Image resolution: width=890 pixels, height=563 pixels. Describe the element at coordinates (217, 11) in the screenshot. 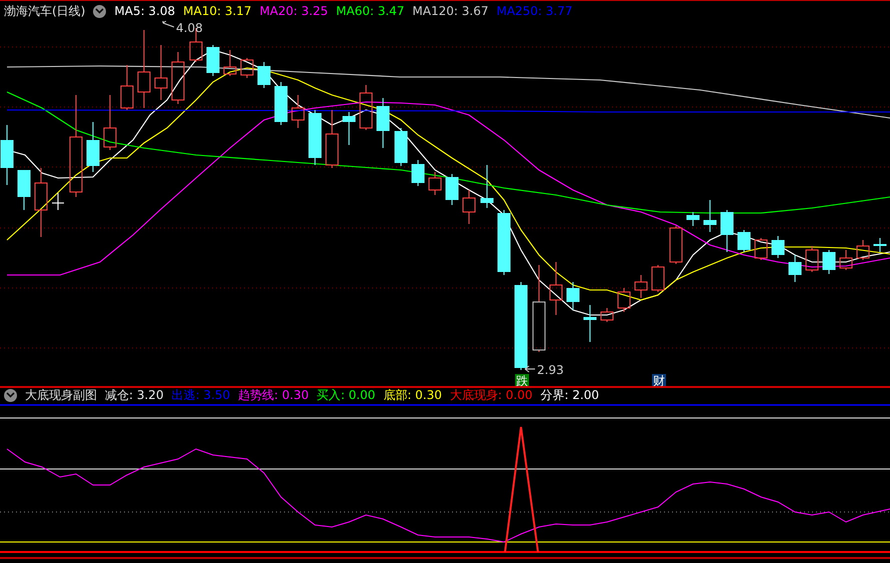

I see `indicator-value: MA10: 3.17` at that location.